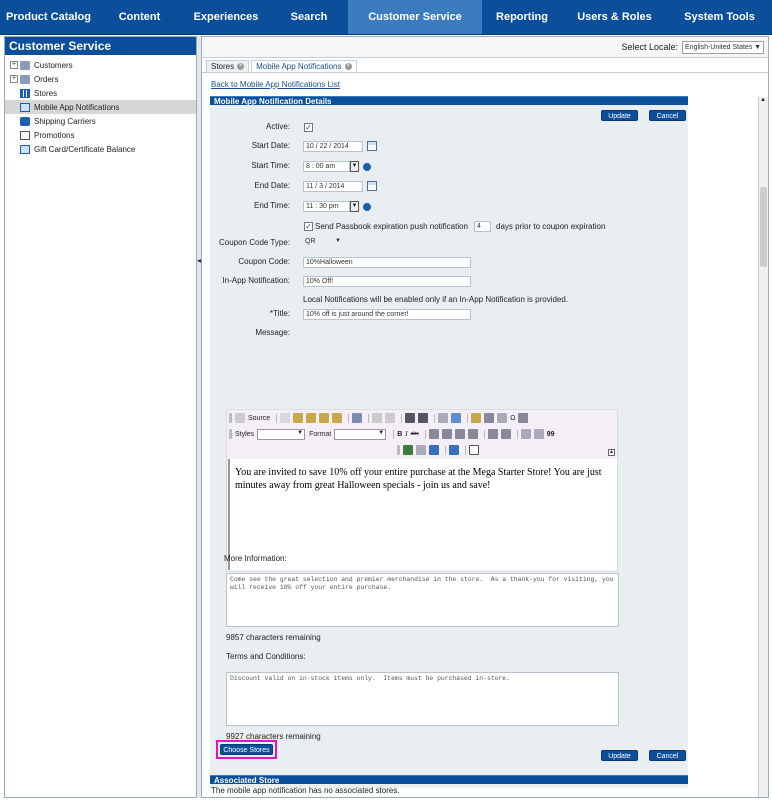 Image resolution: width=772 pixels, height=802 pixels. Describe the element at coordinates (281, 434) in the screenshot. I see `styles-select: ▼` at that location.